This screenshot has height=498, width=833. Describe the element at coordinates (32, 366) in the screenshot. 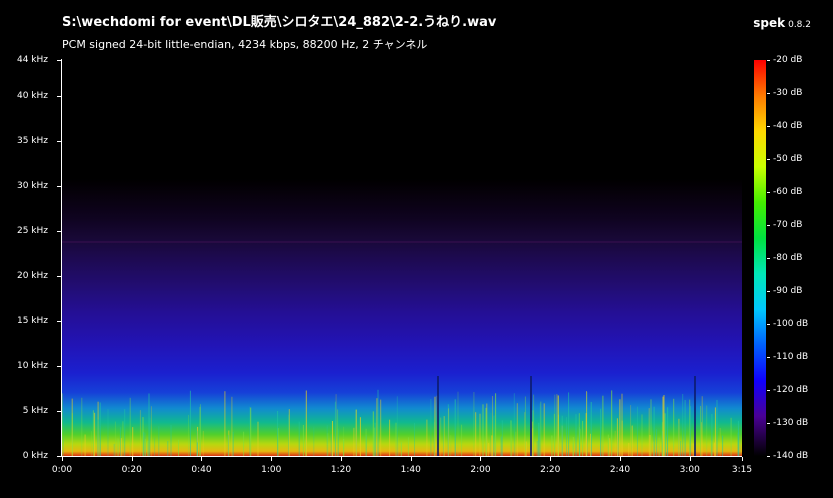

I see `y-tick-label: 10 kHz` at that location.